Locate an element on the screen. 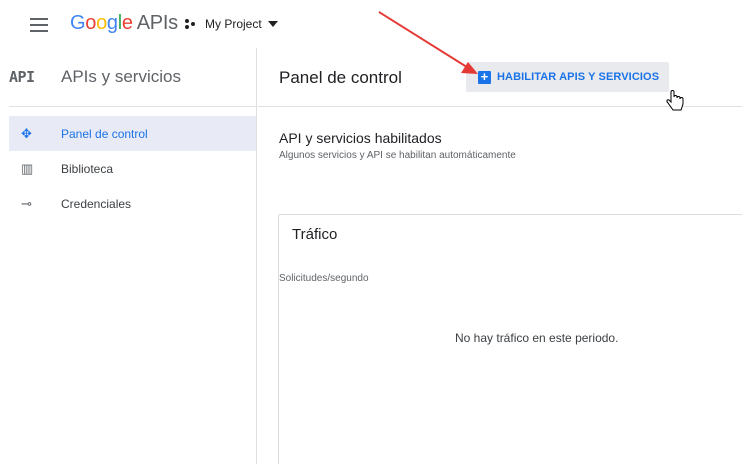 The height and width of the screenshot is (464, 742). plus-icon: + is located at coordinates (484, 77).